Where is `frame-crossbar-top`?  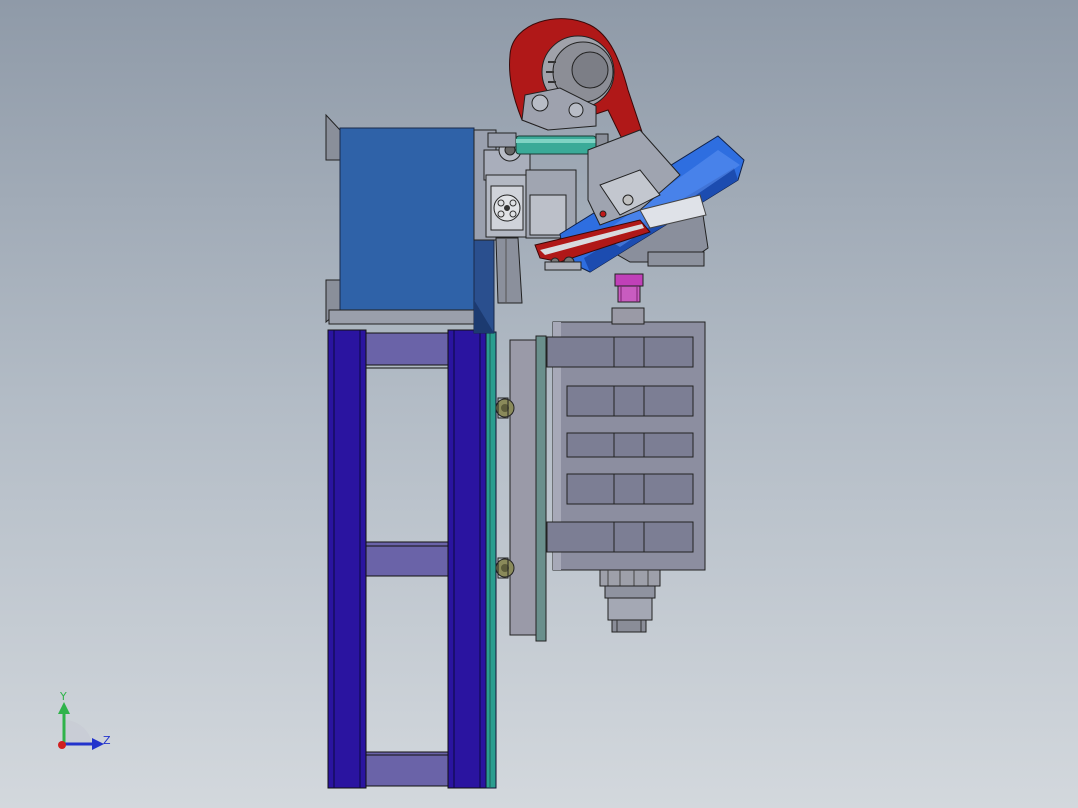 frame-crossbar-top is located at coordinates (407, 349).